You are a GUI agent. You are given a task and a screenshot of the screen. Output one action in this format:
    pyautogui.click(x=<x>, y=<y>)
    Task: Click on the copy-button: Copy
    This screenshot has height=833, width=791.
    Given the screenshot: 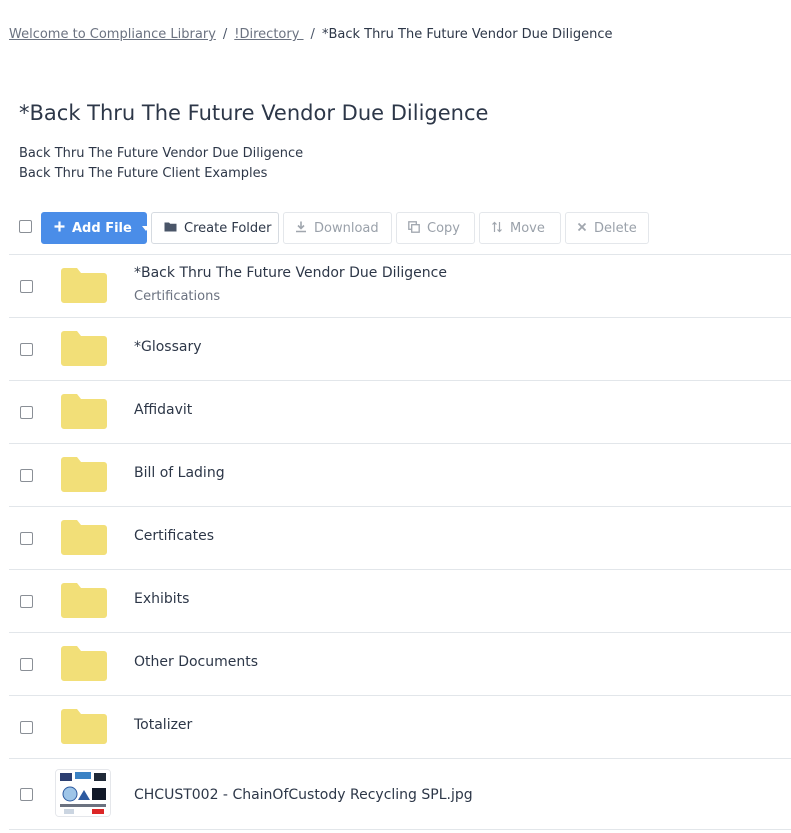 What is the action you would take?
    pyautogui.click(x=435, y=228)
    